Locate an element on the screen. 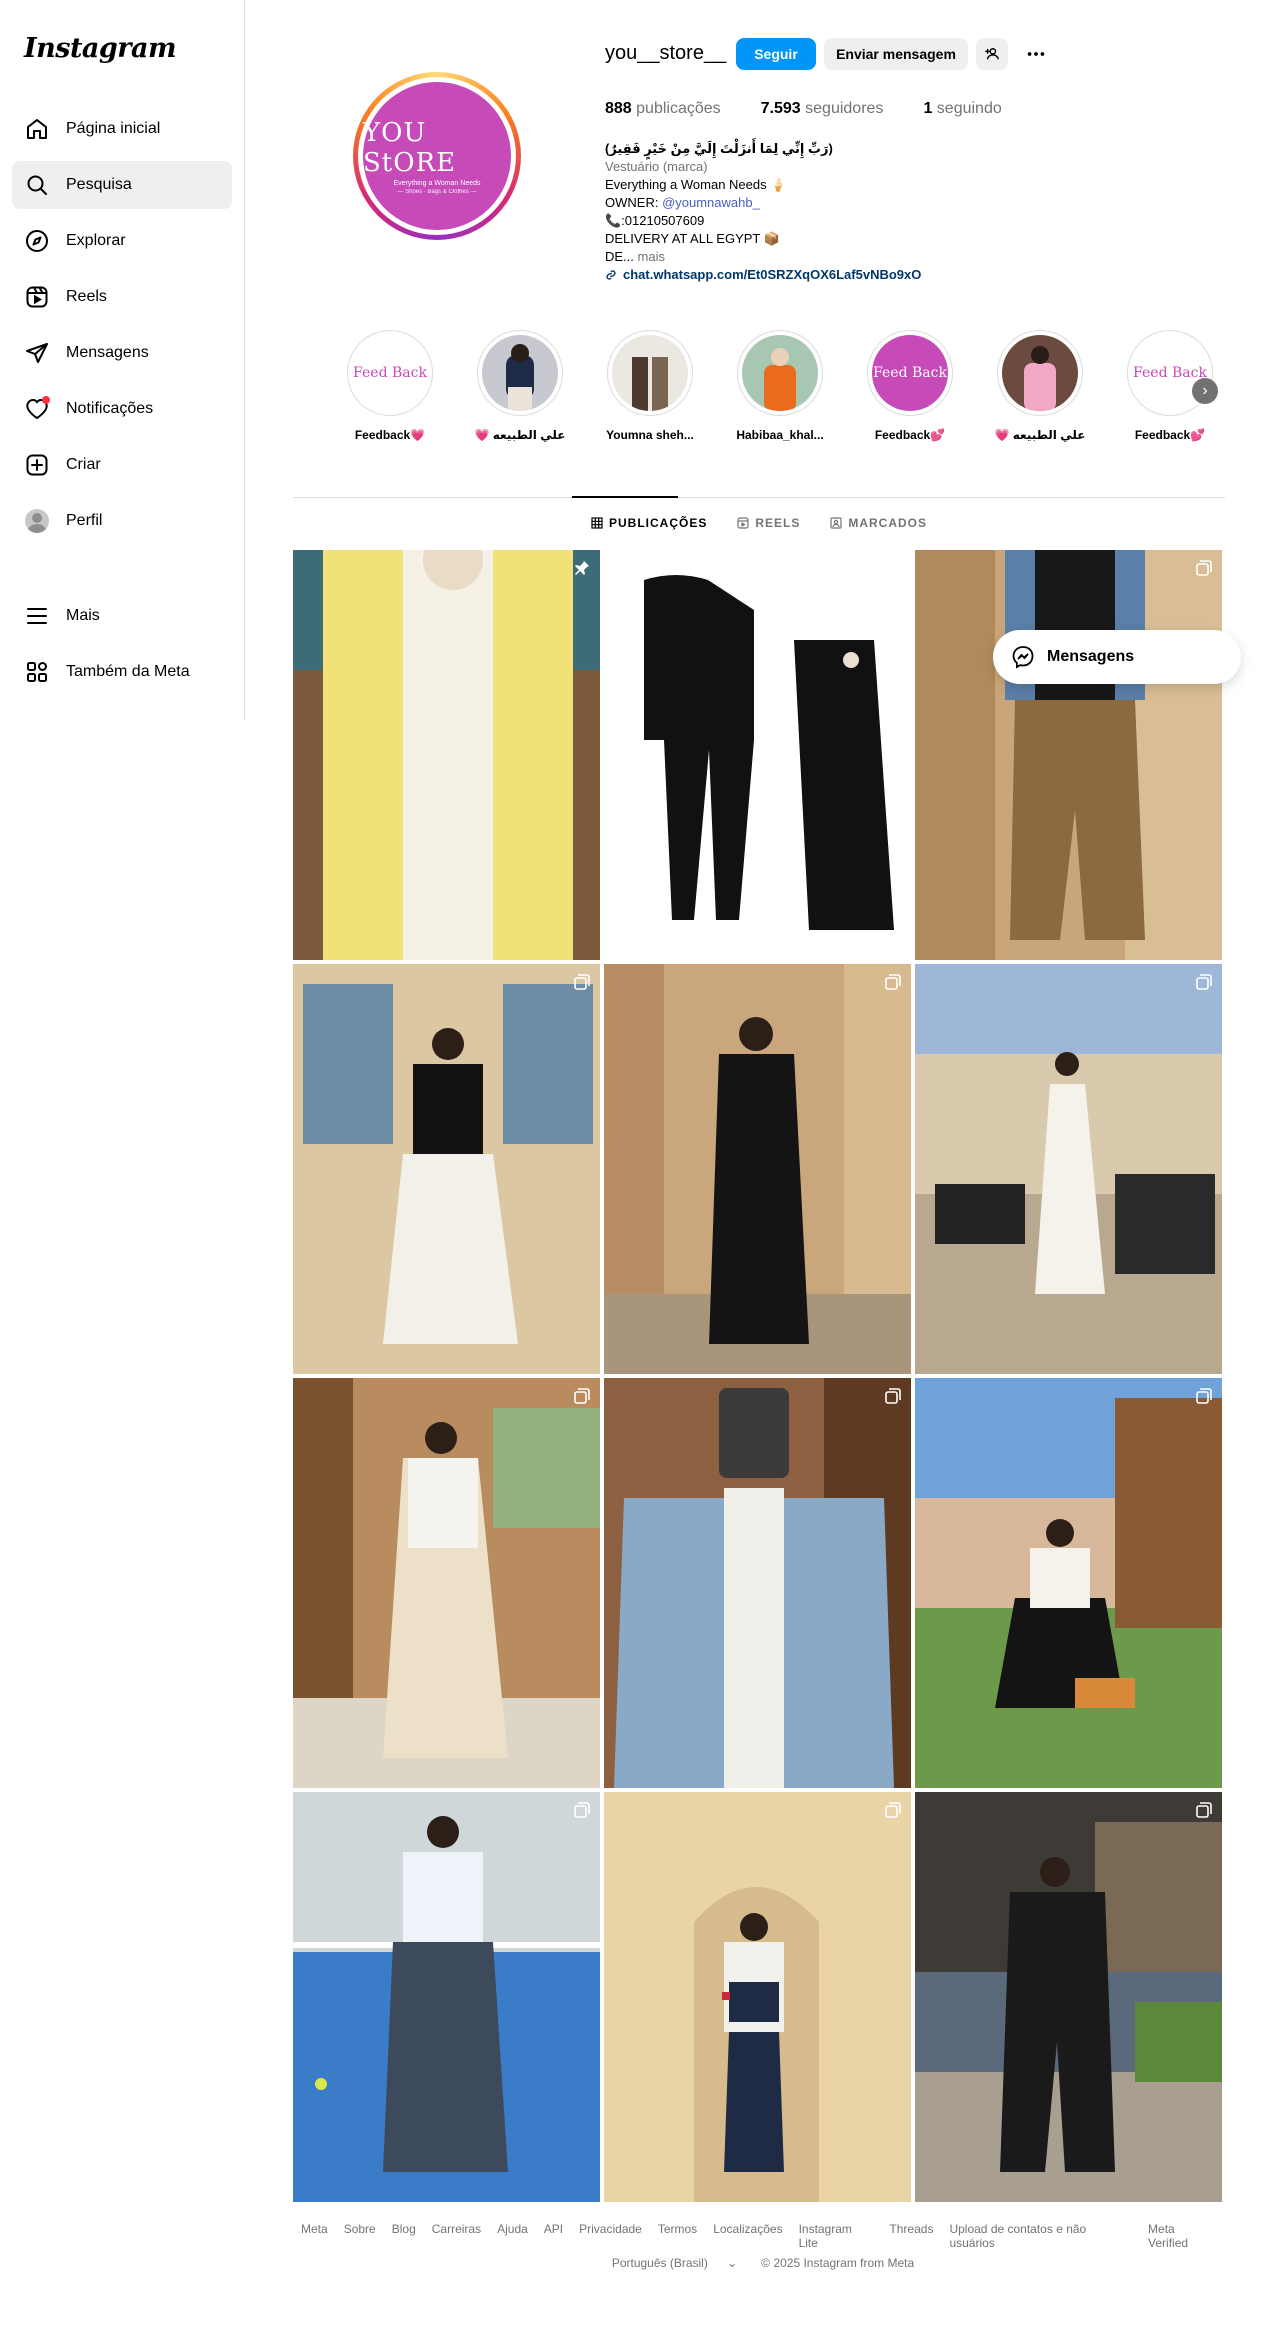 The width and height of the screenshot is (1265, 2345). black-outfit-image is located at coordinates (757, 1169).